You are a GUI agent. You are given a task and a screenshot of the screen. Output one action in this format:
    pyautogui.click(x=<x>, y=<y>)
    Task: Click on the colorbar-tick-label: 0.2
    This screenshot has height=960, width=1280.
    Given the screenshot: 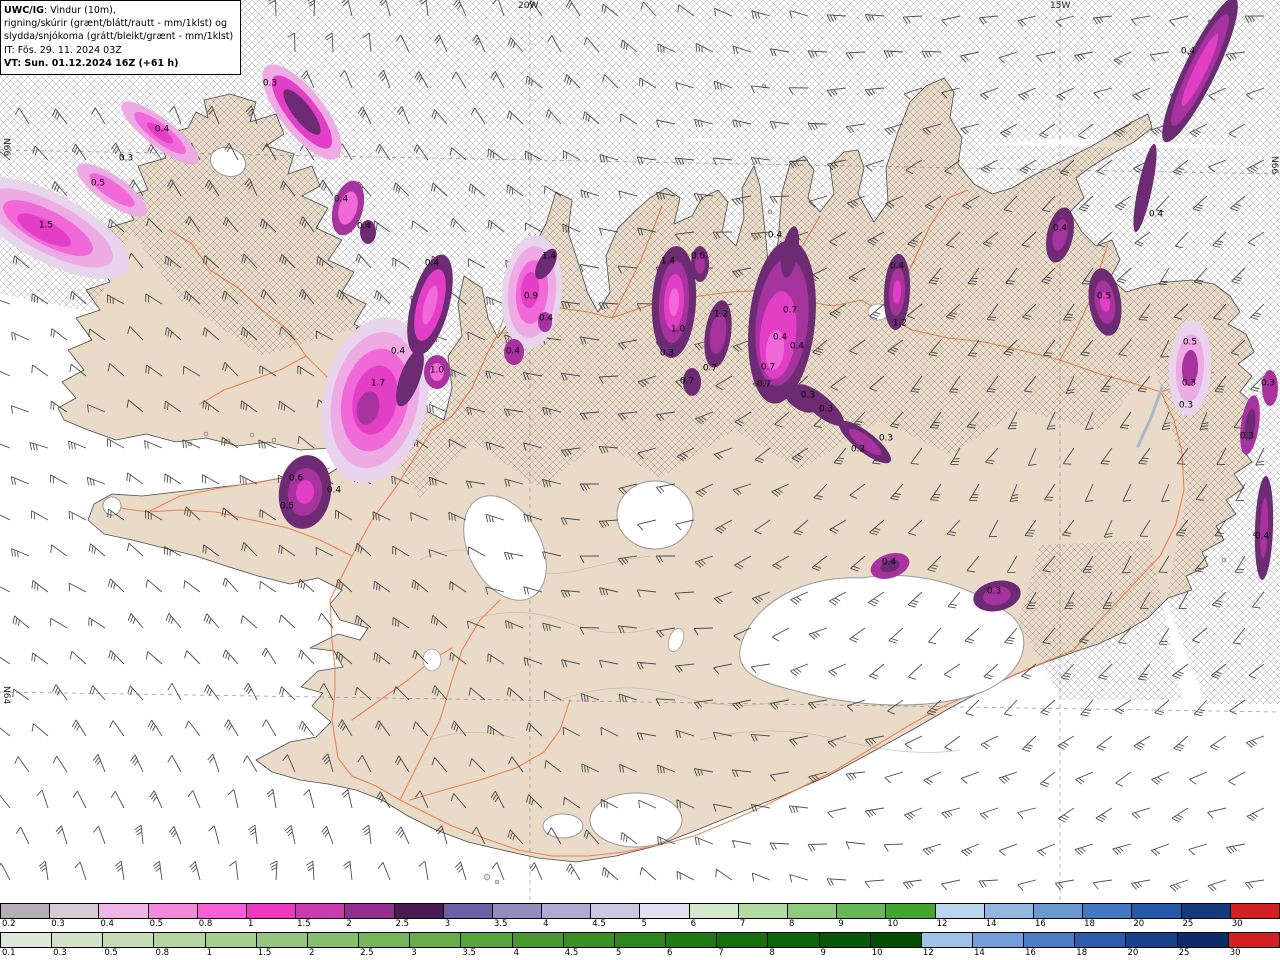 What is the action you would take?
    pyautogui.click(x=9, y=924)
    